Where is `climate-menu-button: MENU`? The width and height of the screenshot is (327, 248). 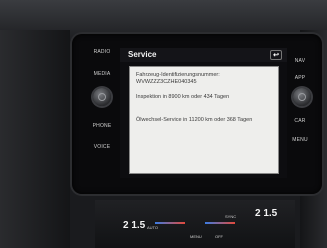
climate-menu-button: MENU is located at coordinates (196, 236).